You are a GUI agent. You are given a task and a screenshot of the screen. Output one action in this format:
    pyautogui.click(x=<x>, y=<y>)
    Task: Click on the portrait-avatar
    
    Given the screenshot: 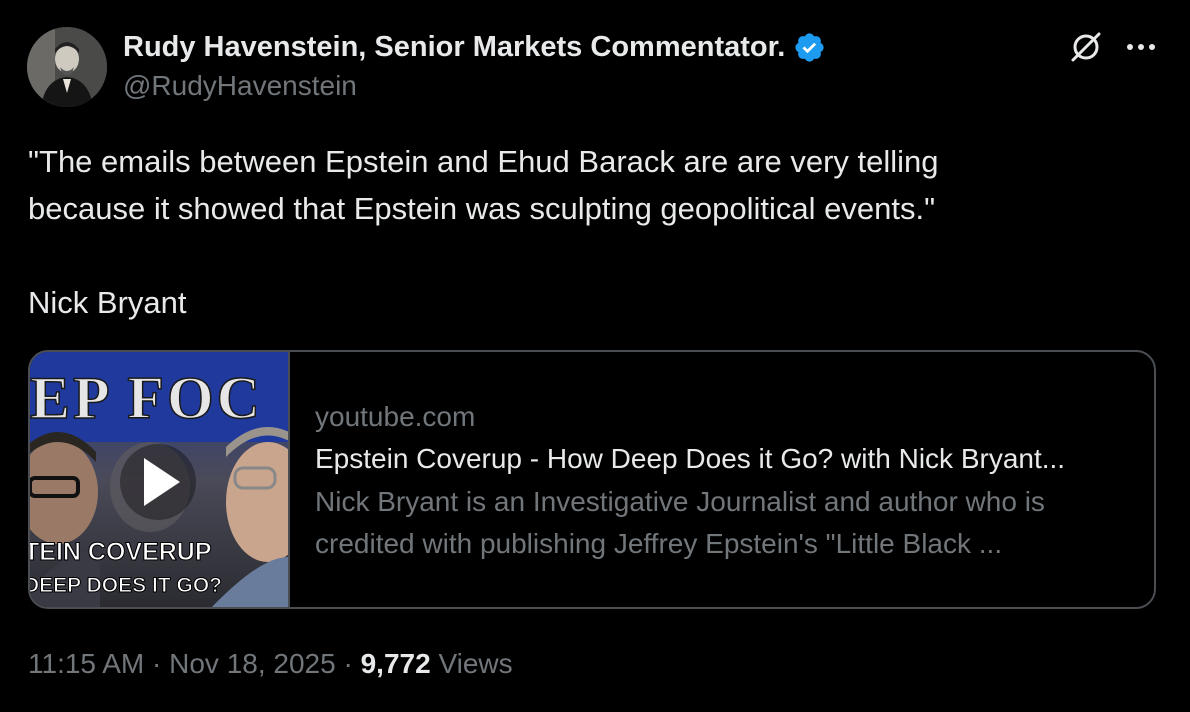 What is the action you would take?
    pyautogui.click(x=67, y=67)
    